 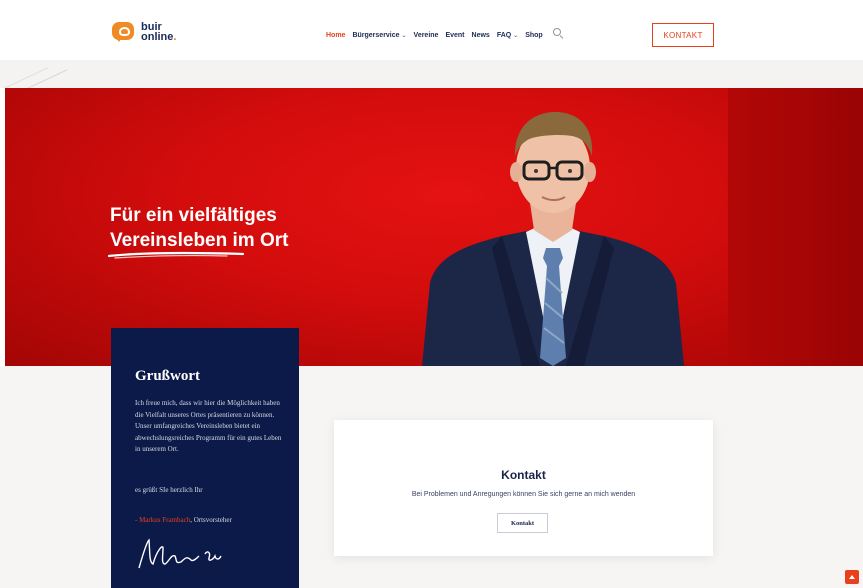 What do you see at coordinates (159, 32) in the screenshot?
I see `logo-text: buir online.` at bounding box center [159, 32].